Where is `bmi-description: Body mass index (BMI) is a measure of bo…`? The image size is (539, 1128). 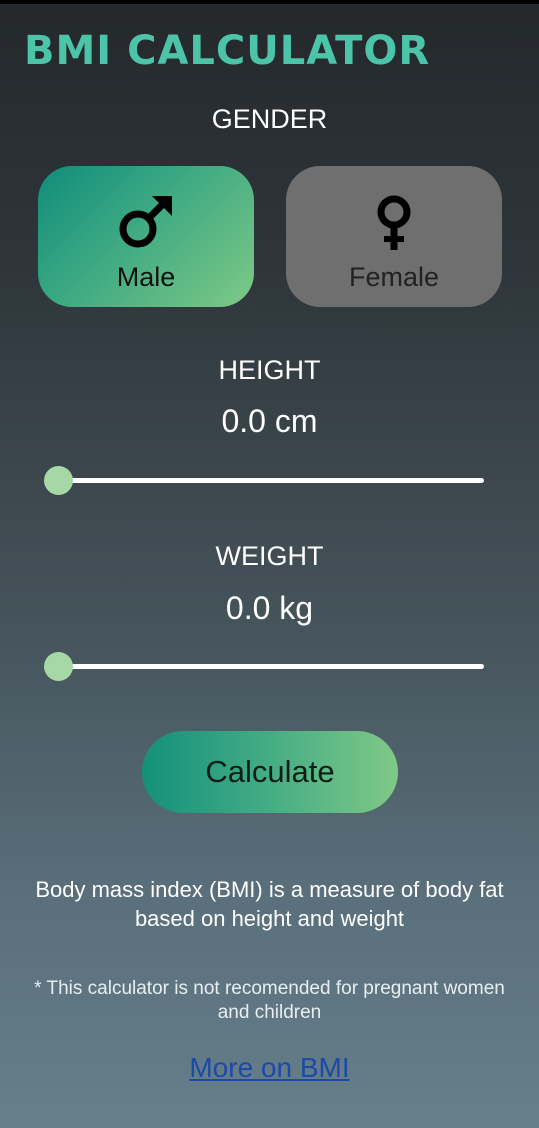 bmi-description: Body mass index (BMI) is a measure of bo… is located at coordinates (269, 904).